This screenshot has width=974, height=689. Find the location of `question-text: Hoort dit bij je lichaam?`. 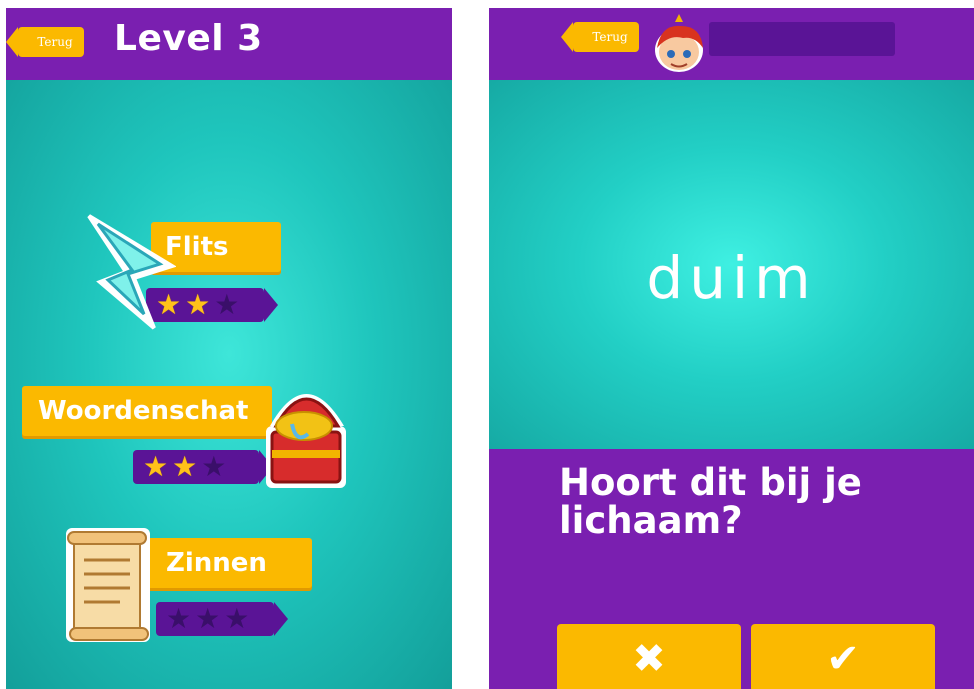

question-text: Hoort dit bij je lichaam? is located at coordinates (710, 501).